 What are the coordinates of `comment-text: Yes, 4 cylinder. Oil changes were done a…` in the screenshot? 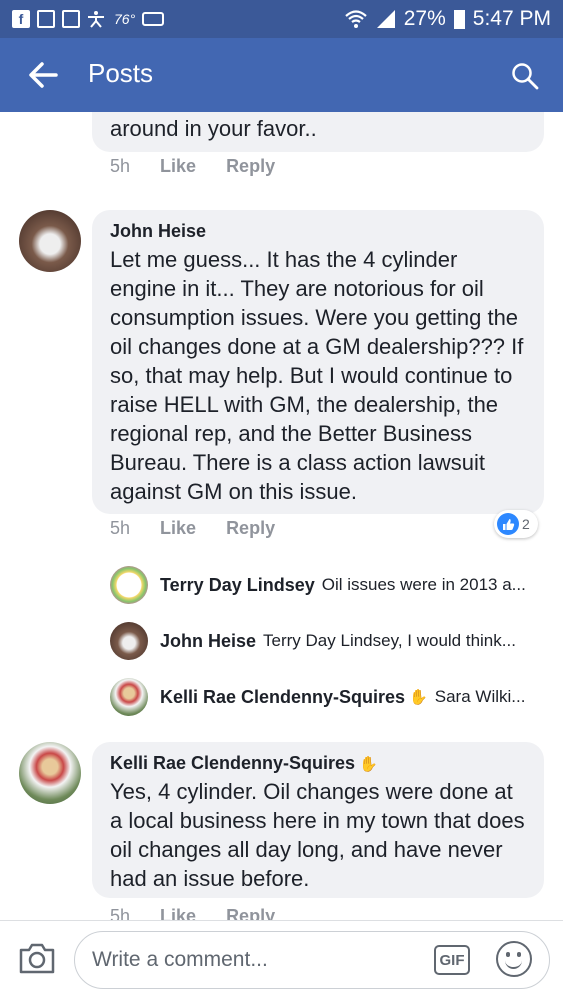 It's located at (317, 835).